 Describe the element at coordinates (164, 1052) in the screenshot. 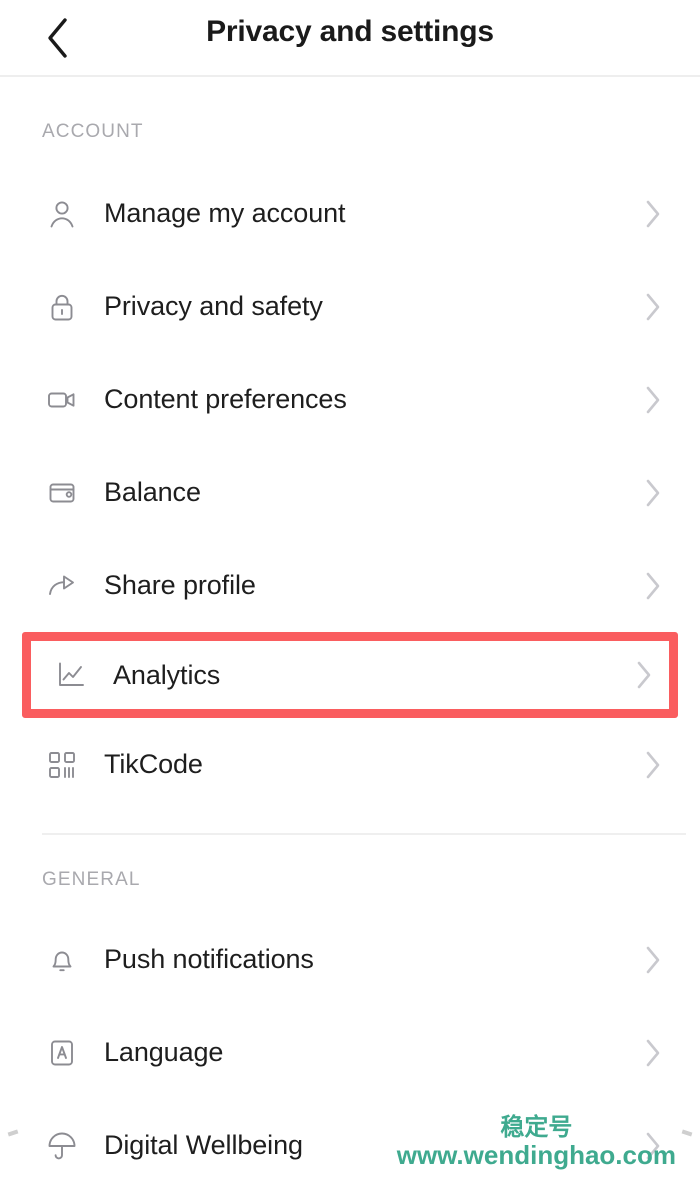

I see `settings-row-label: Language` at that location.